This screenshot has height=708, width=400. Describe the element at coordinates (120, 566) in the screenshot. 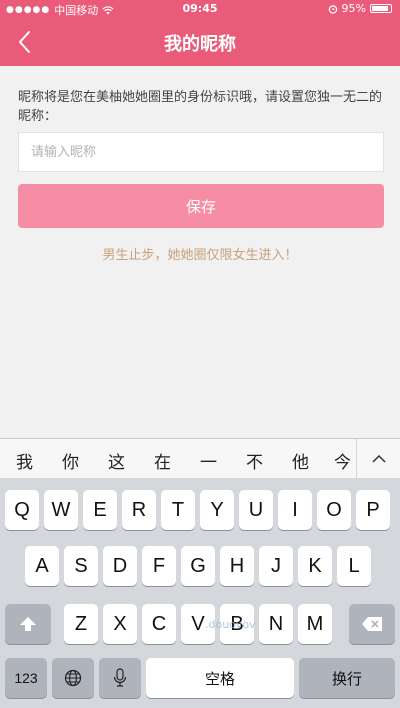

I see `key-d: D` at that location.